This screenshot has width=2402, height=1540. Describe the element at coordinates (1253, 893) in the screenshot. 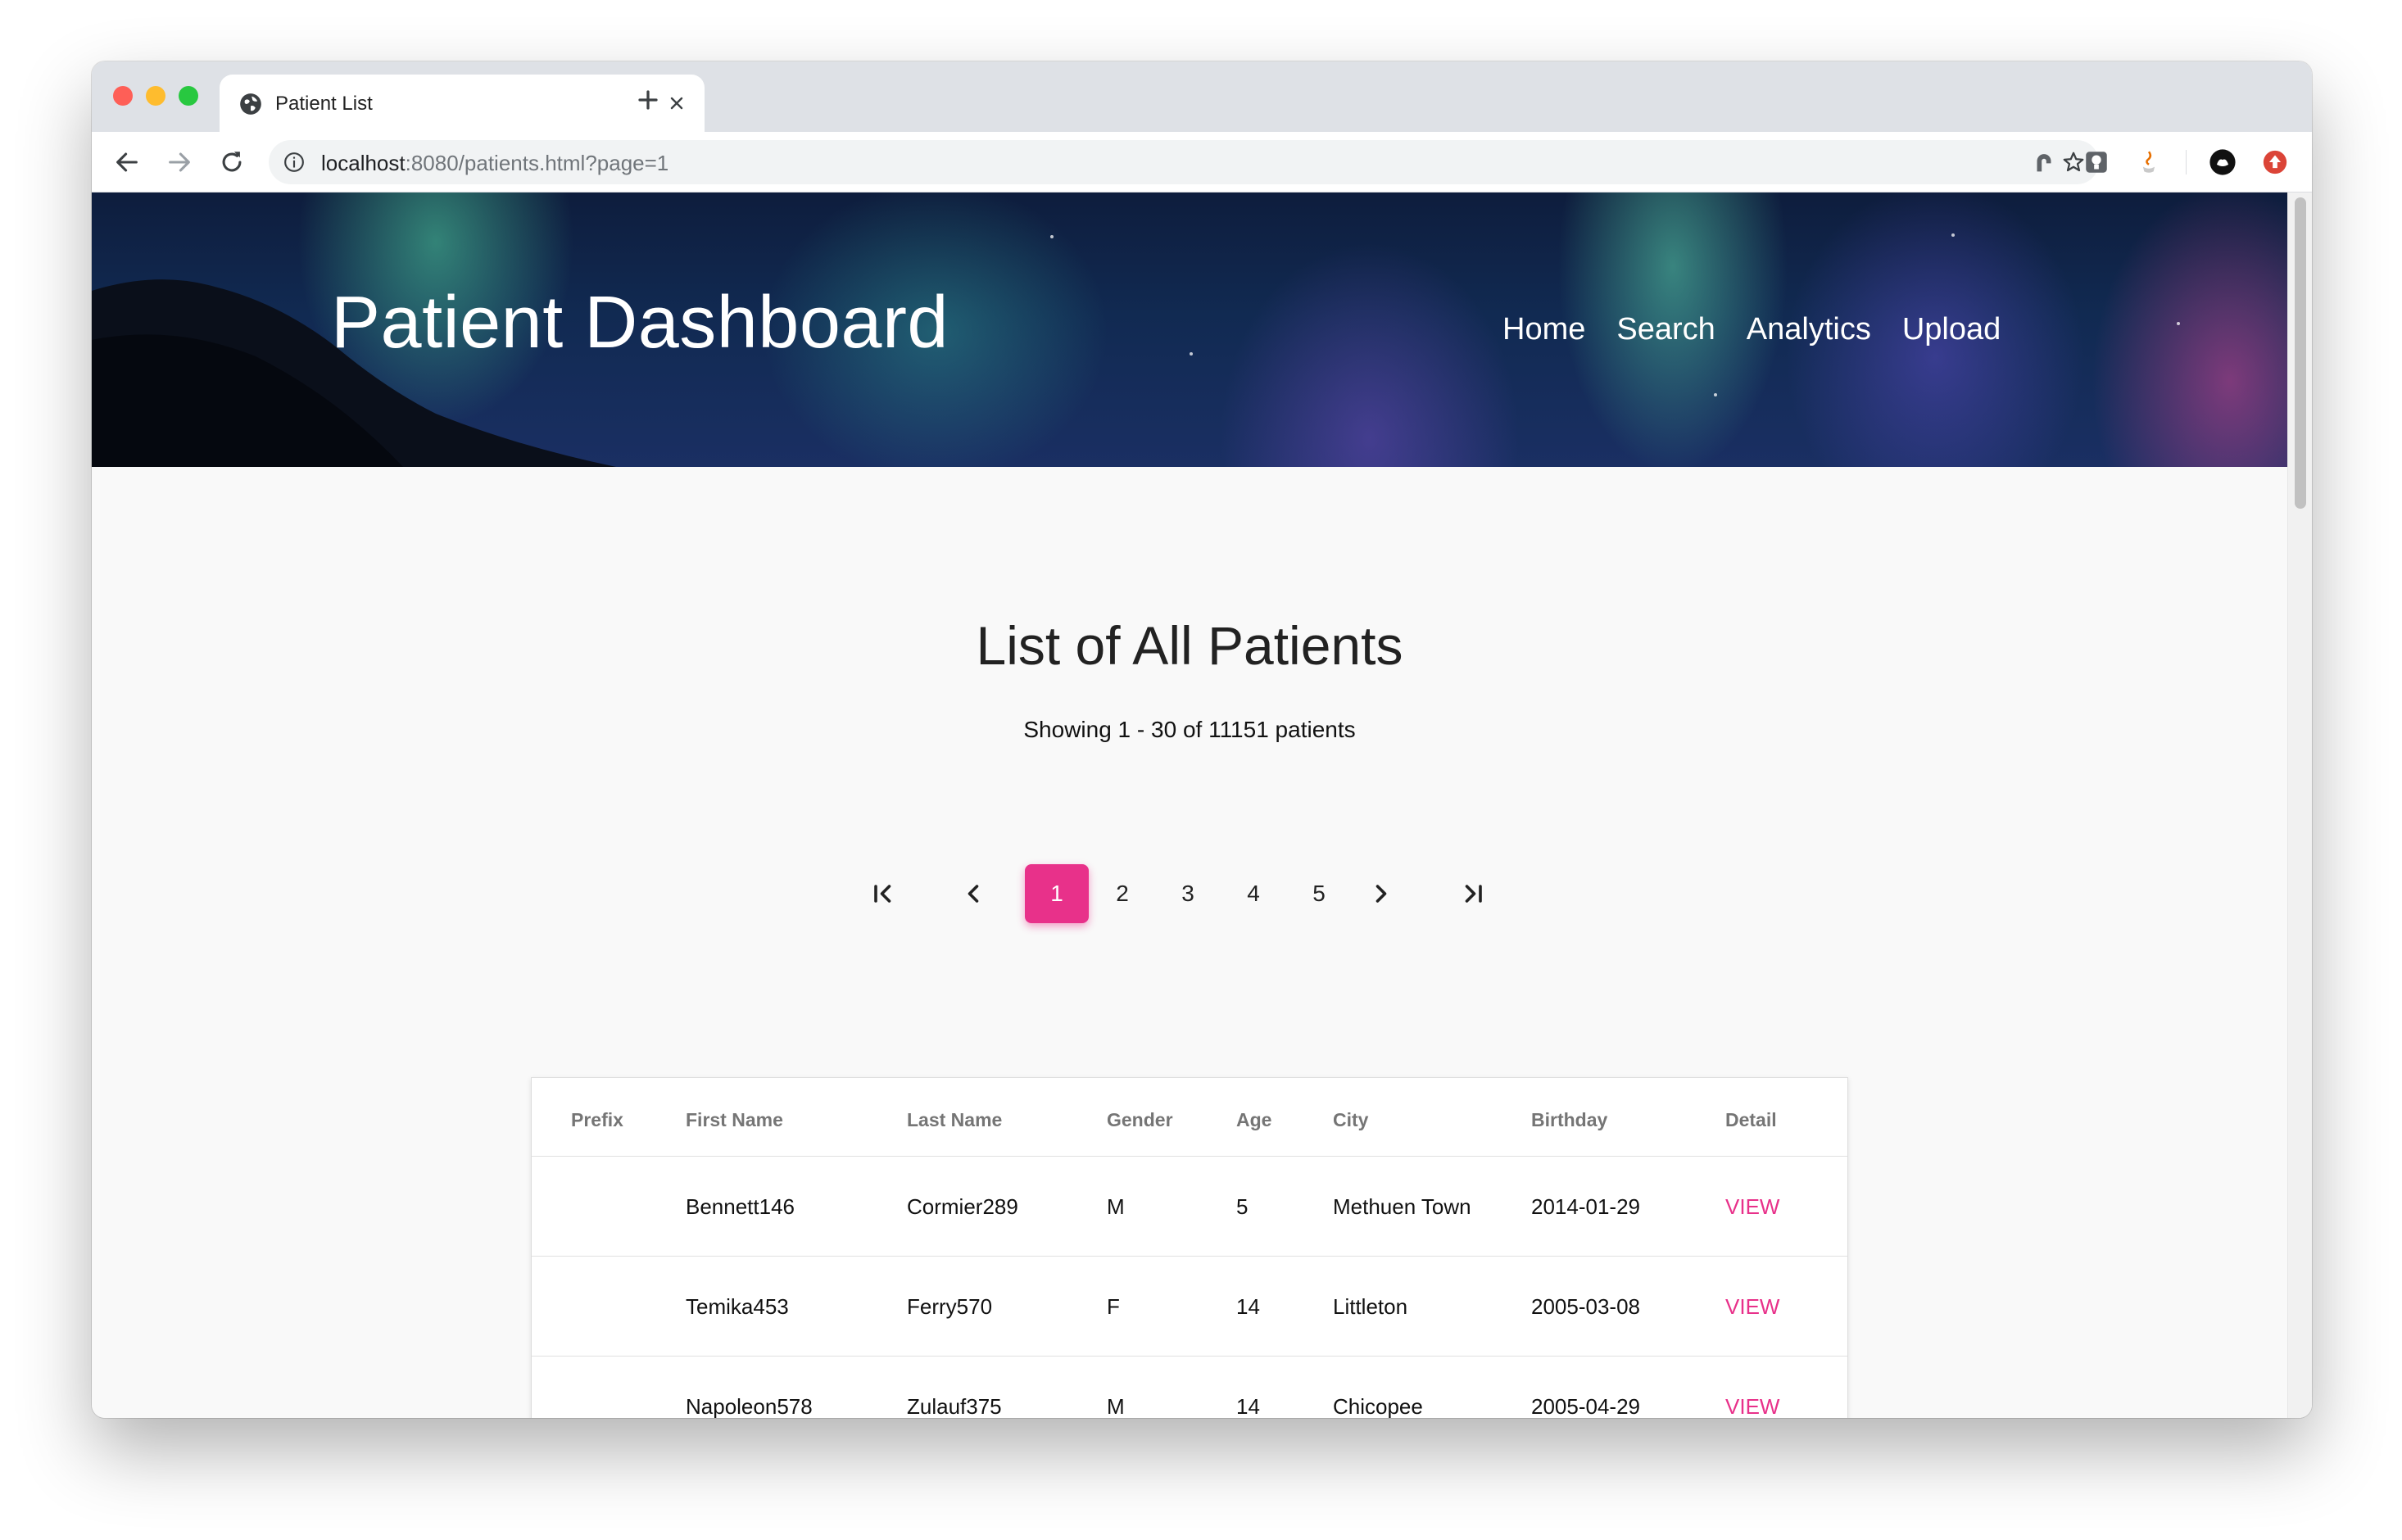

I see `page-4-button: 4` at that location.